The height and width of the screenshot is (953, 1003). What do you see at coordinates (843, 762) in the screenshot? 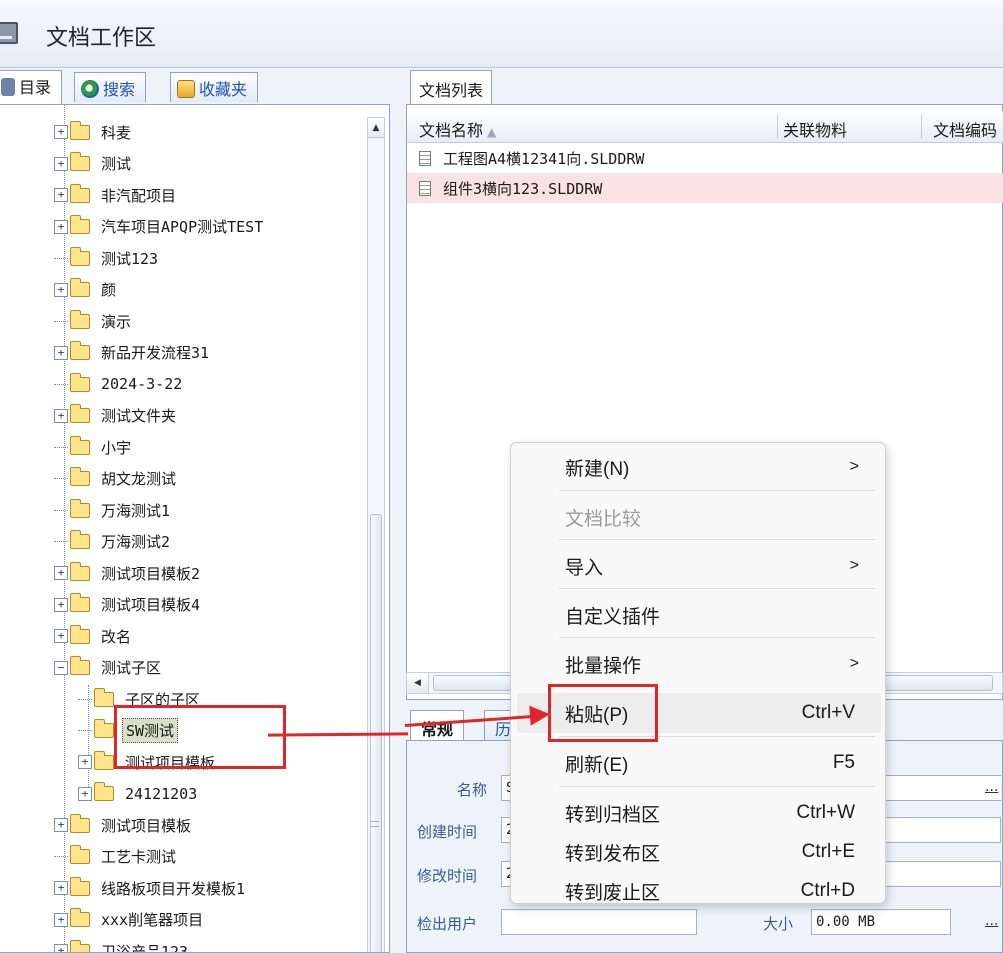
I see `menu-item-shortcut: F5` at bounding box center [843, 762].